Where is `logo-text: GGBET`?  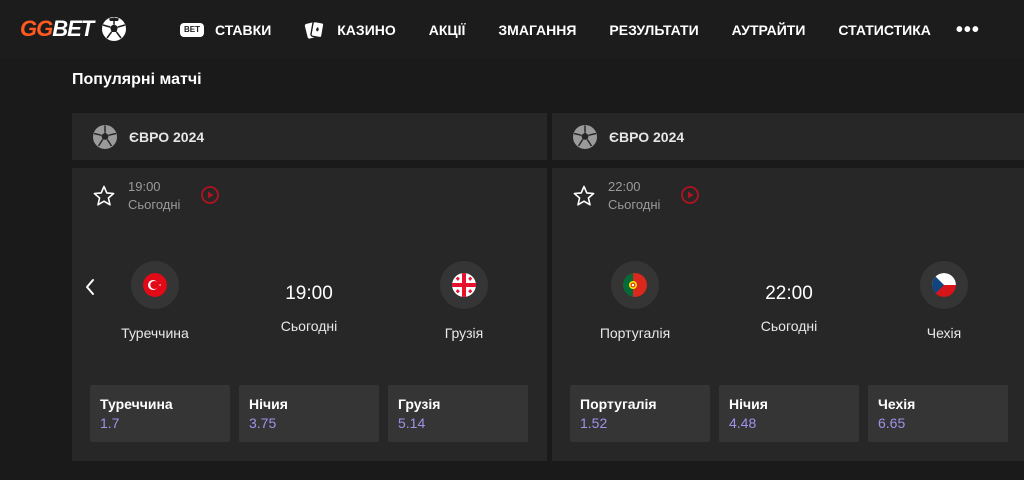 logo-text: GGBET is located at coordinates (57, 29).